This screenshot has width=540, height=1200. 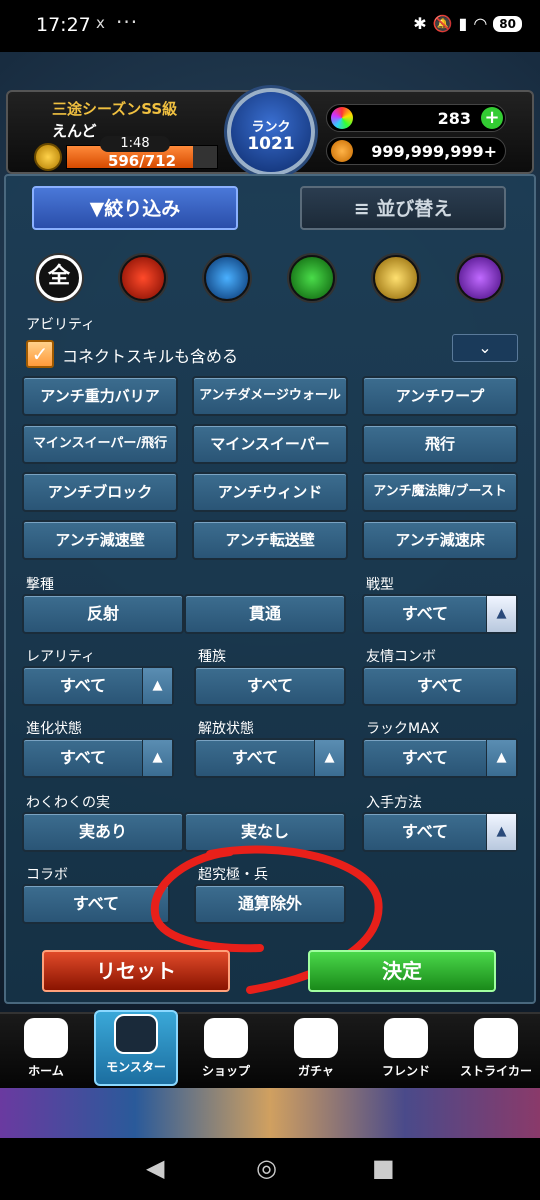 What do you see at coordinates (40, 354) in the screenshot?
I see `connect-skill-checkbox: ✓` at bounding box center [40, 354].